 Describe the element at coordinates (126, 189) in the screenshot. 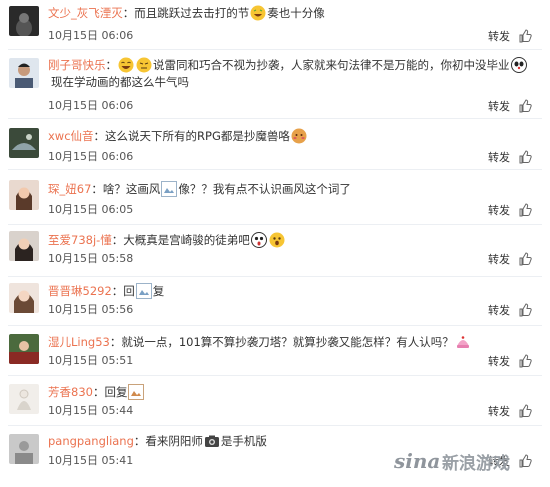

I see `comment-text: ：啥？这画风` at that location.